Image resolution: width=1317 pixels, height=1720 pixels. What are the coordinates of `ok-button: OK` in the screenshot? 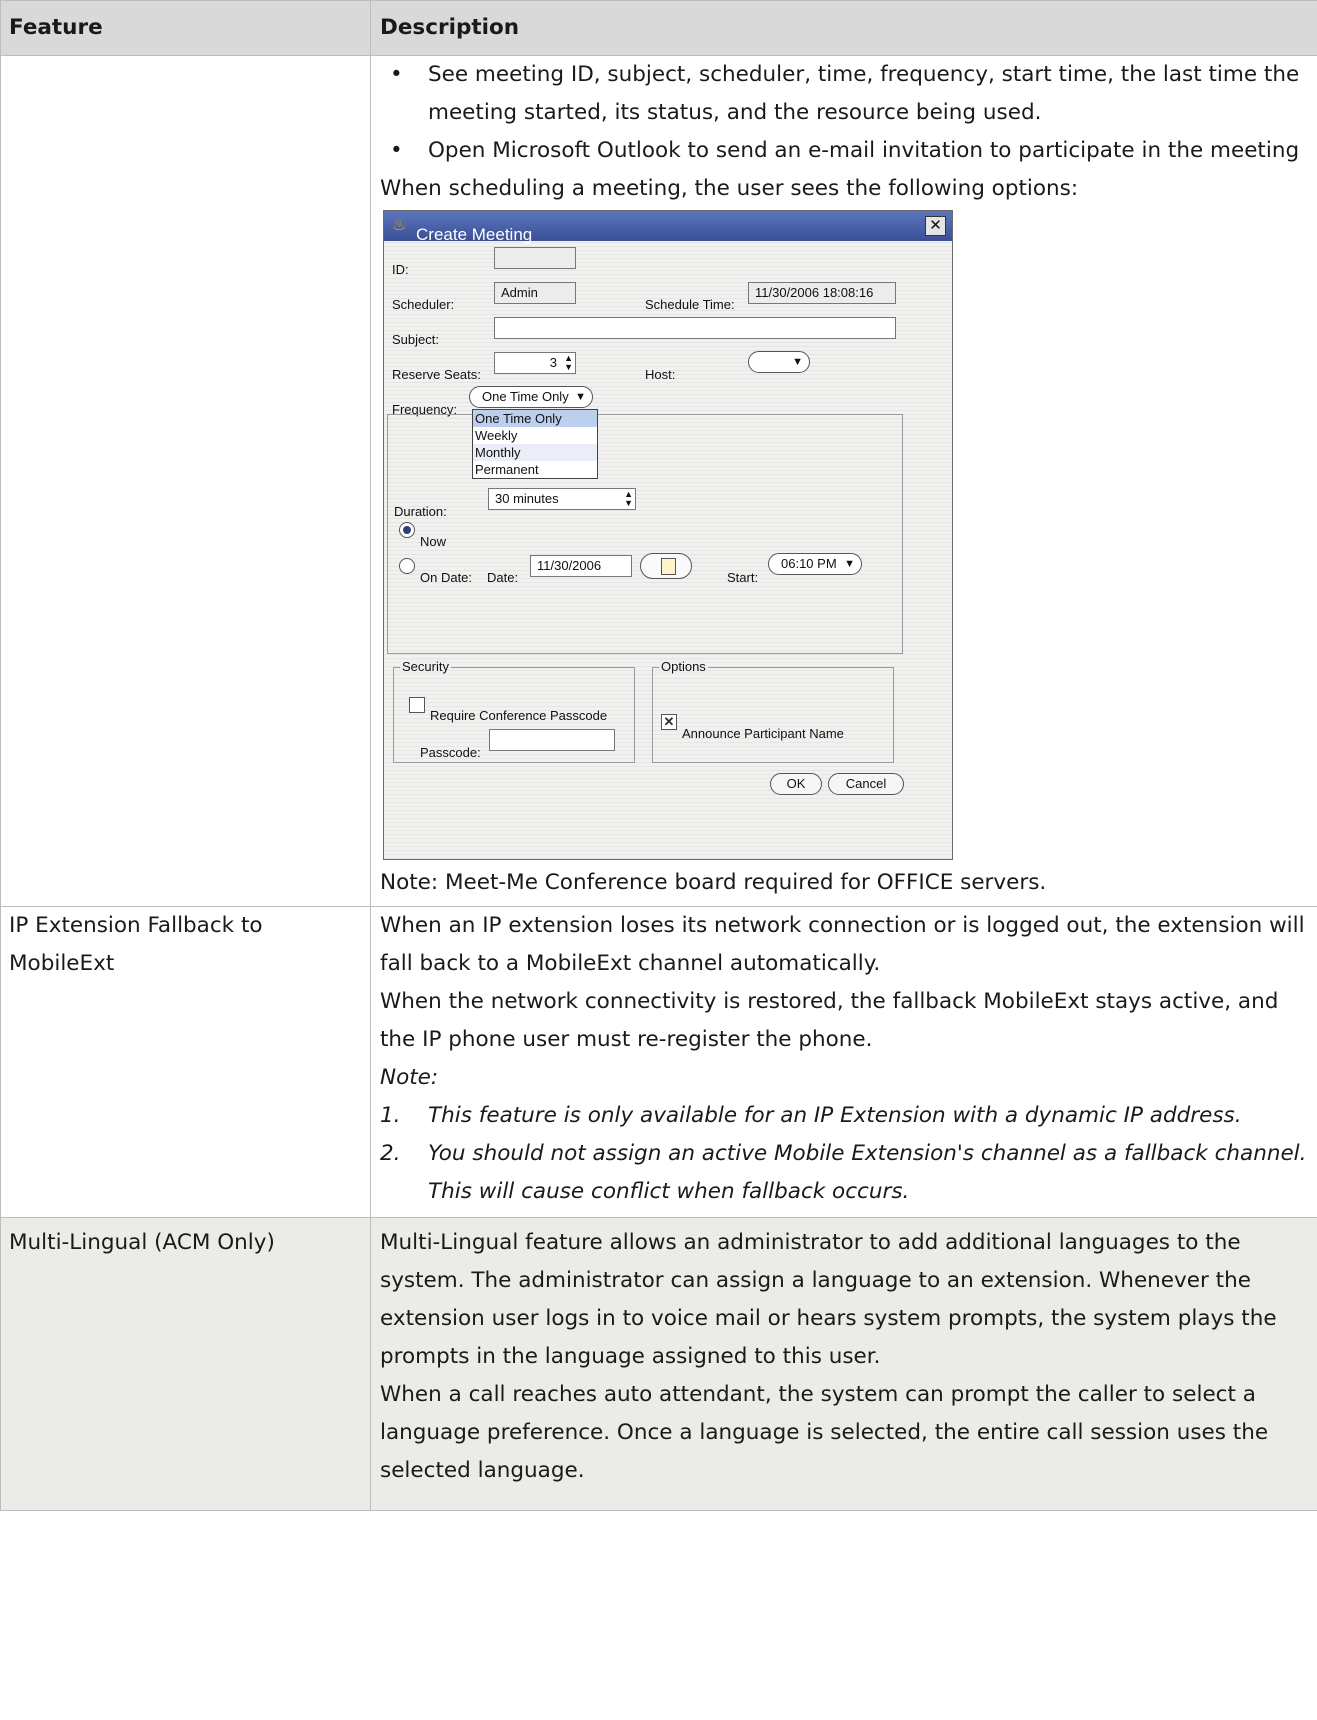 It's located at (796, 784).